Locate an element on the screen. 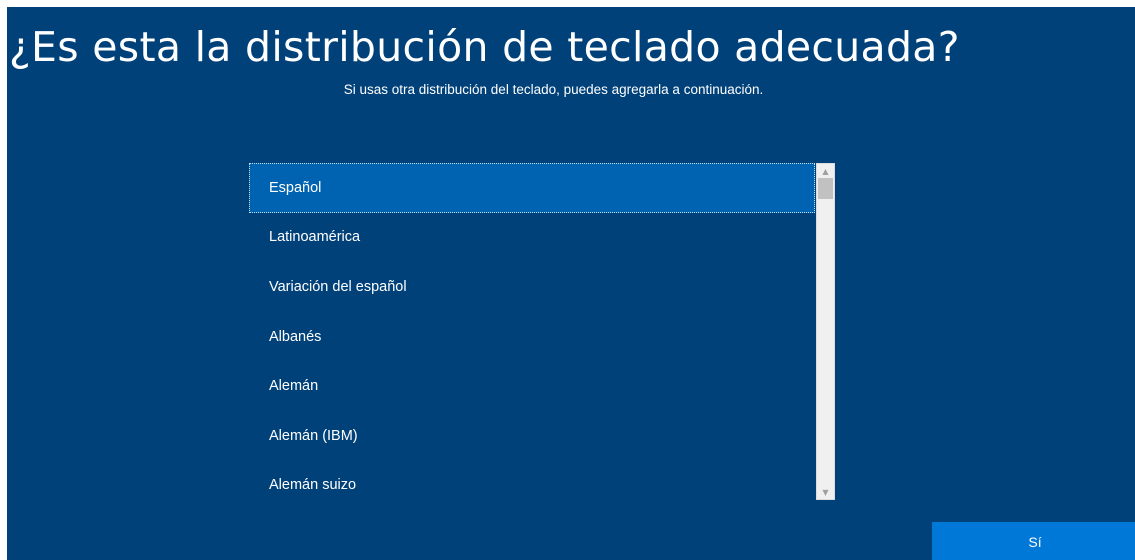 The height and width of the screenshot is (560, 1135). list-item-aleman-ibm: Alemán (IBM) is located at coordinates (532, 436).